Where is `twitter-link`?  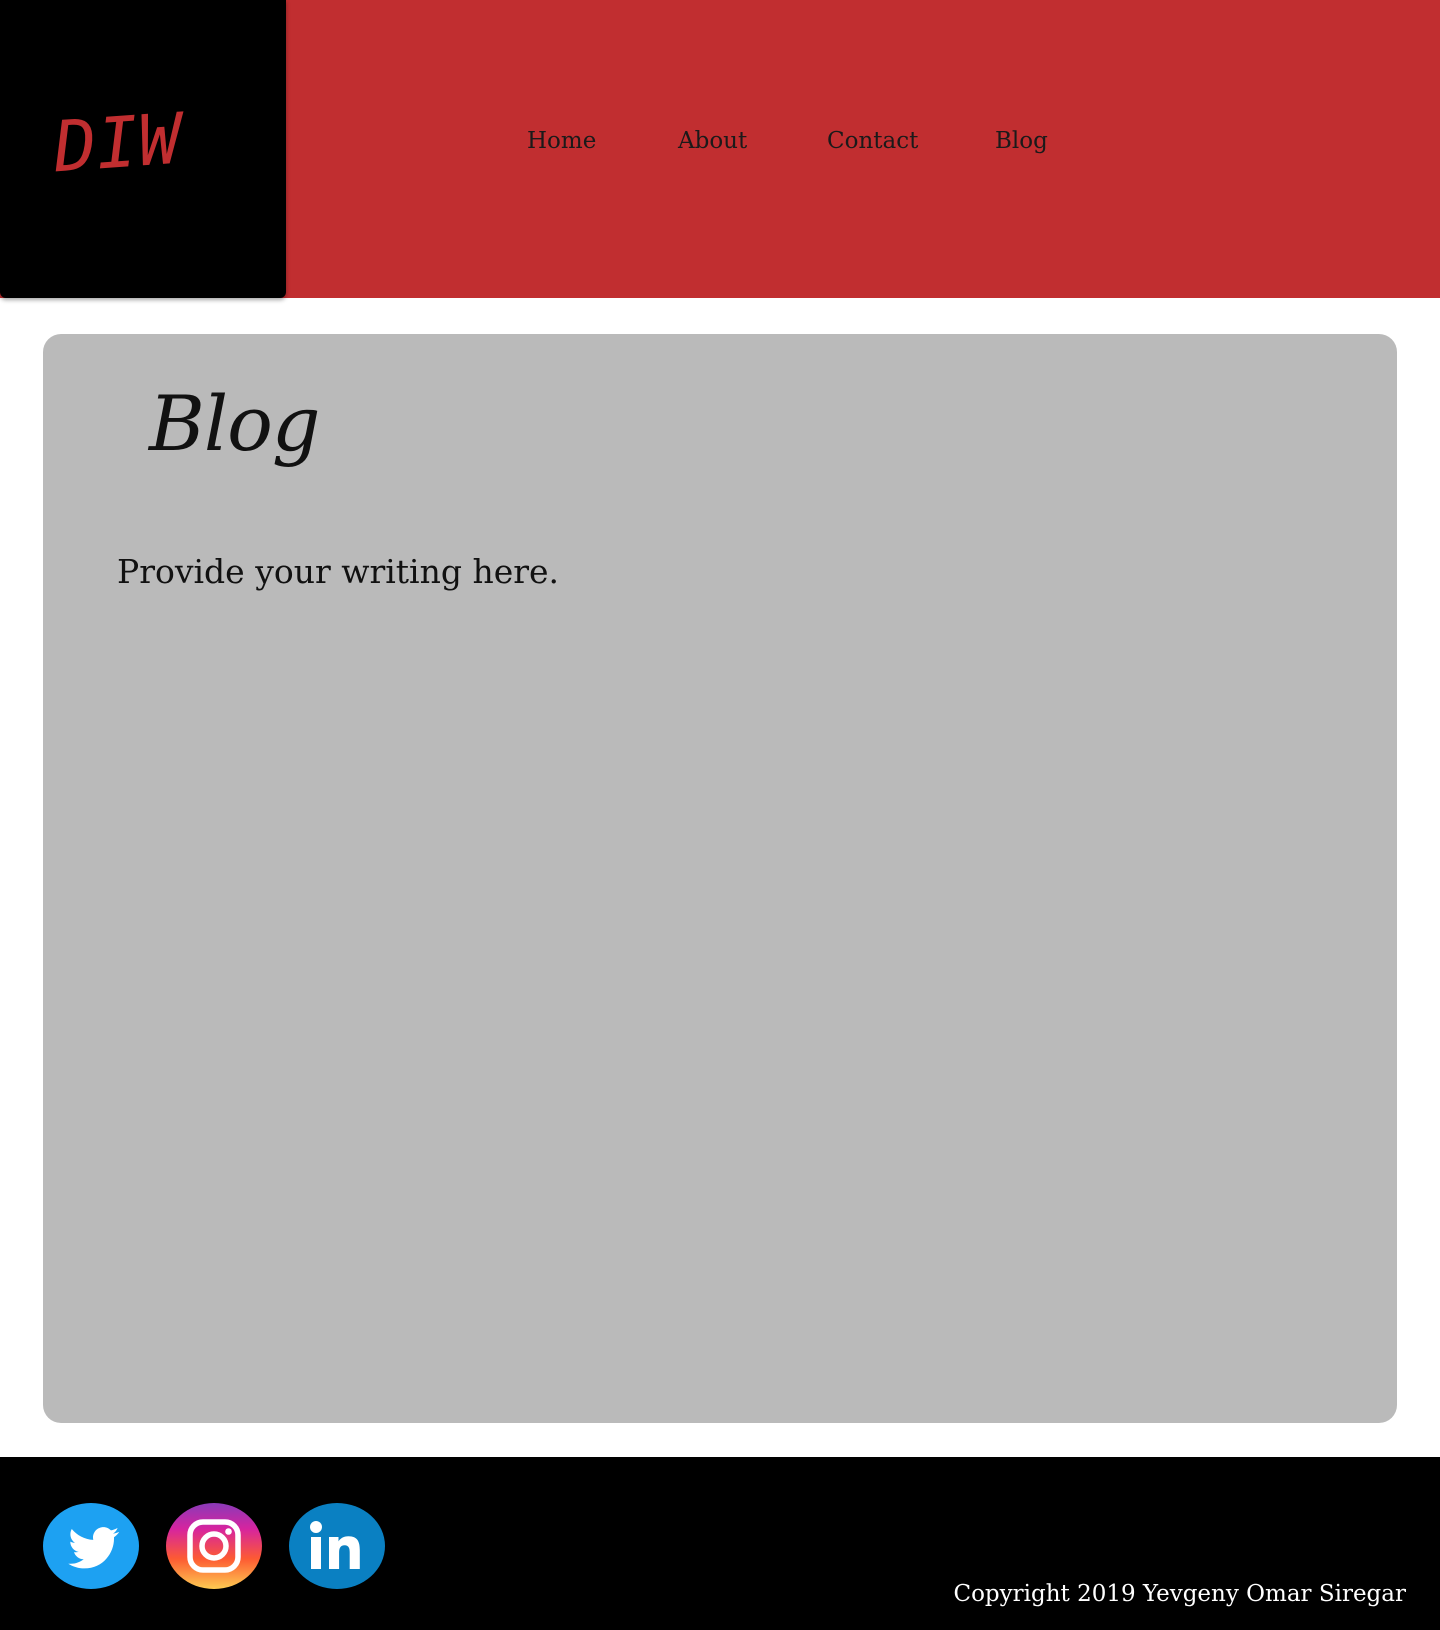 twitter-link is located at coordinates (91, 1546).